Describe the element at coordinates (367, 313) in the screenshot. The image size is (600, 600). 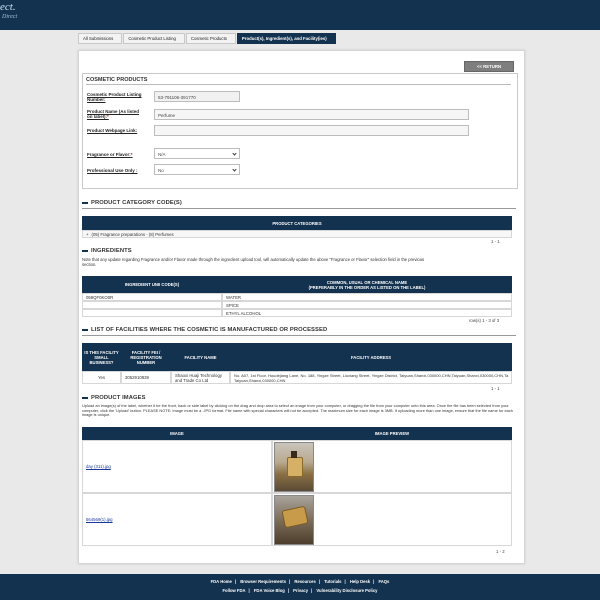
I see `ingredient-name-cell: ETHYL ALCOHOL` at that location.